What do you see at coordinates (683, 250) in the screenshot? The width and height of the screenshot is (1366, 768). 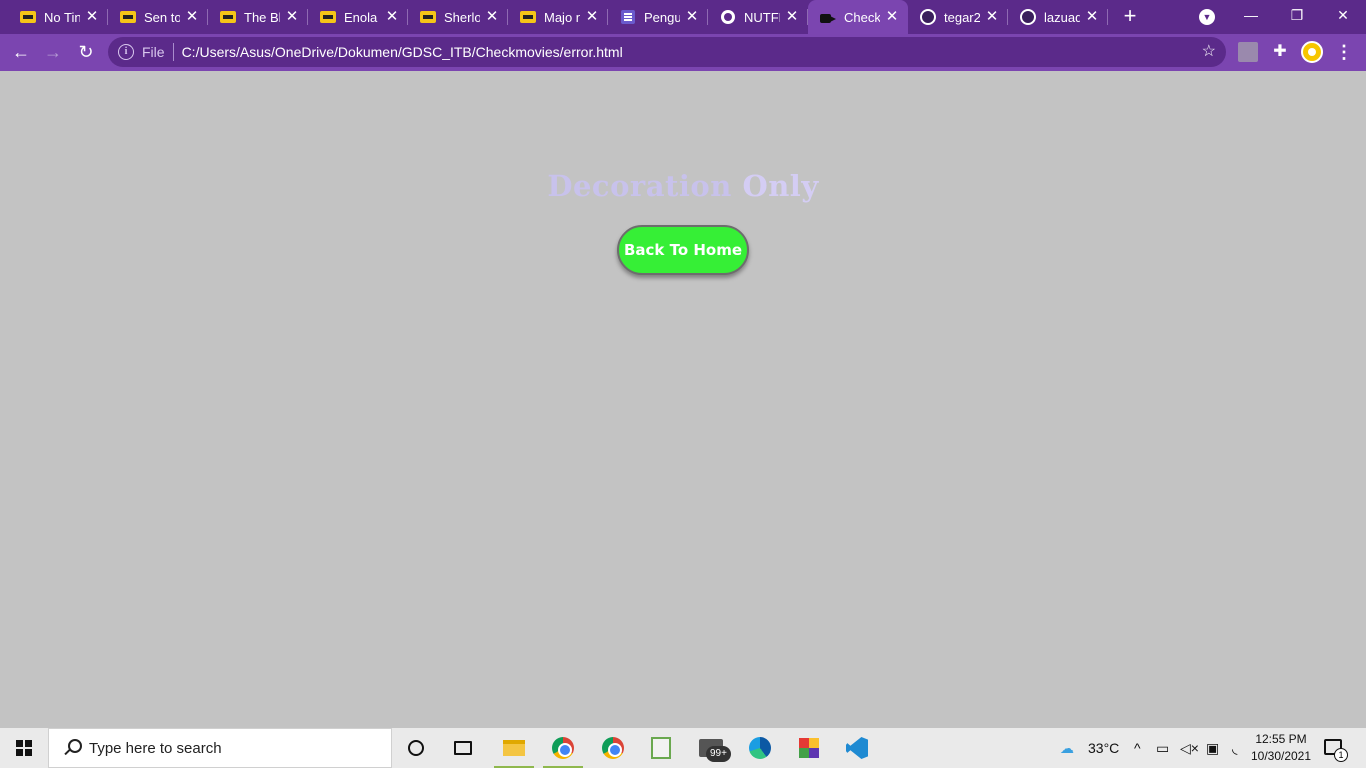 I see `back-to-home-button: Back To Home` at bounding box center [683, 250].